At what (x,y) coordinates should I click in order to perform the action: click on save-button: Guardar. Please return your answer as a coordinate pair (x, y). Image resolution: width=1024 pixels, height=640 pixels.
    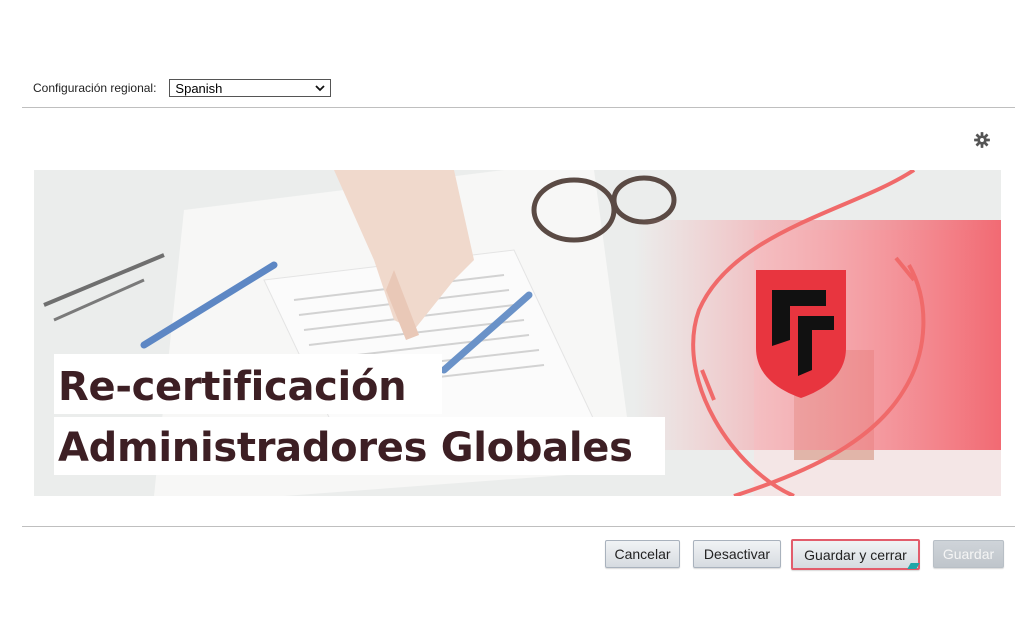
    Looking at the image, I should click on (968, 554).